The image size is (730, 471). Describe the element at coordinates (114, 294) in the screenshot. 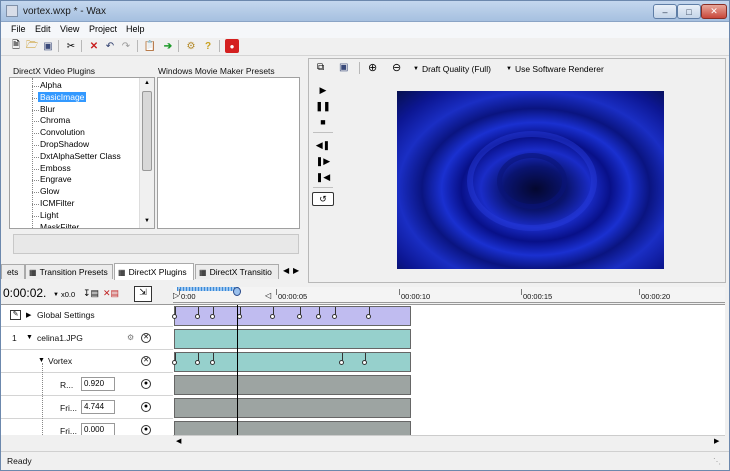

I see `delete-keyframe-icon: ✕▤` at that location.